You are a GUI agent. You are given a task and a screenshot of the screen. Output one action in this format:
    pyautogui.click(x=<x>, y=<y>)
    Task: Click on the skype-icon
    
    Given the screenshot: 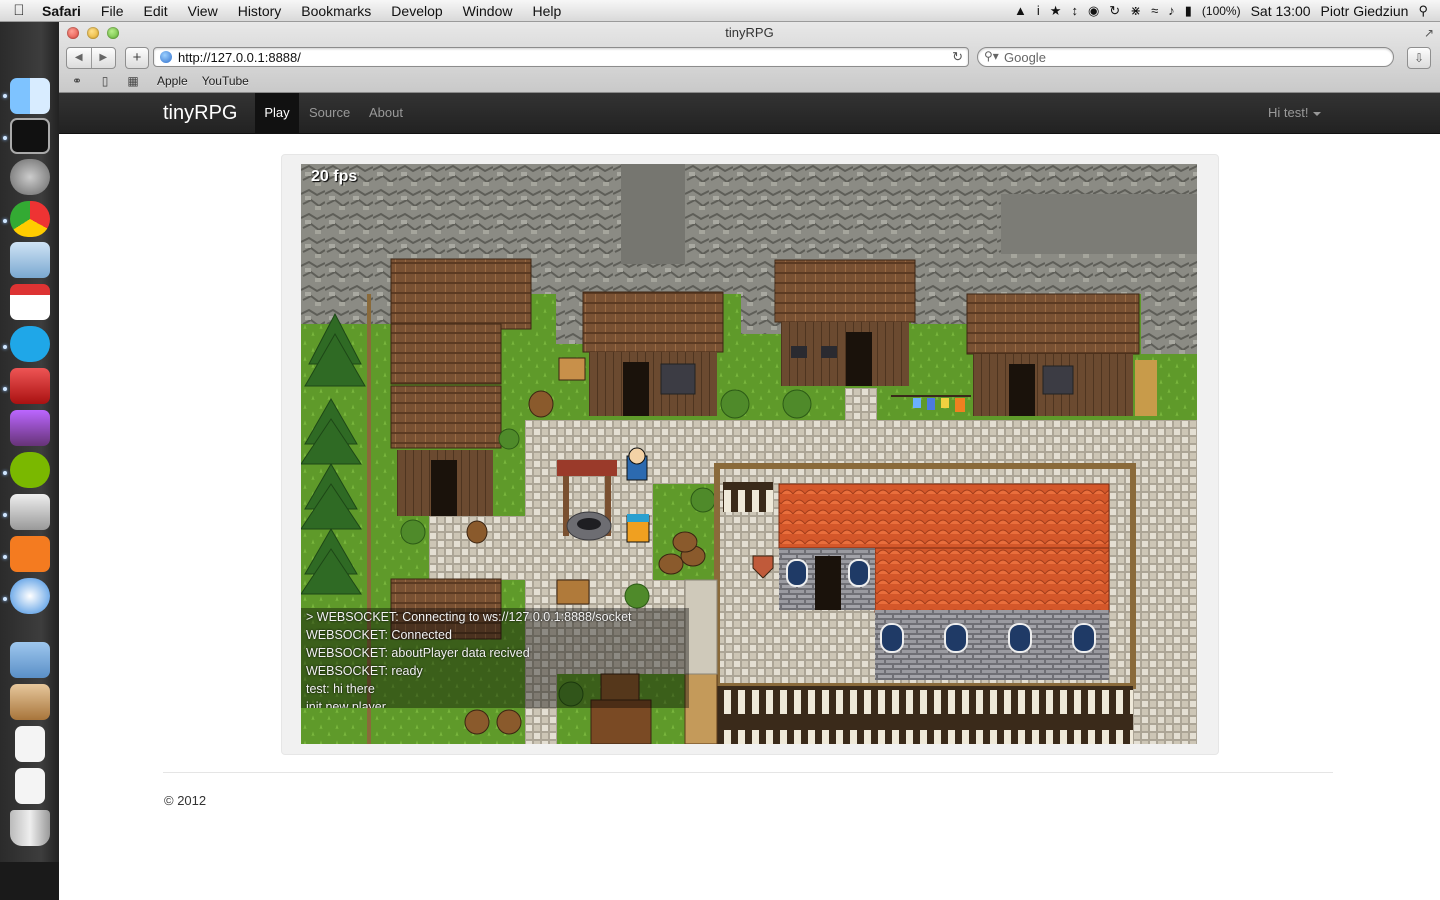 What is the action you would take?
    pyautogui.click(x=30, y=344)
    